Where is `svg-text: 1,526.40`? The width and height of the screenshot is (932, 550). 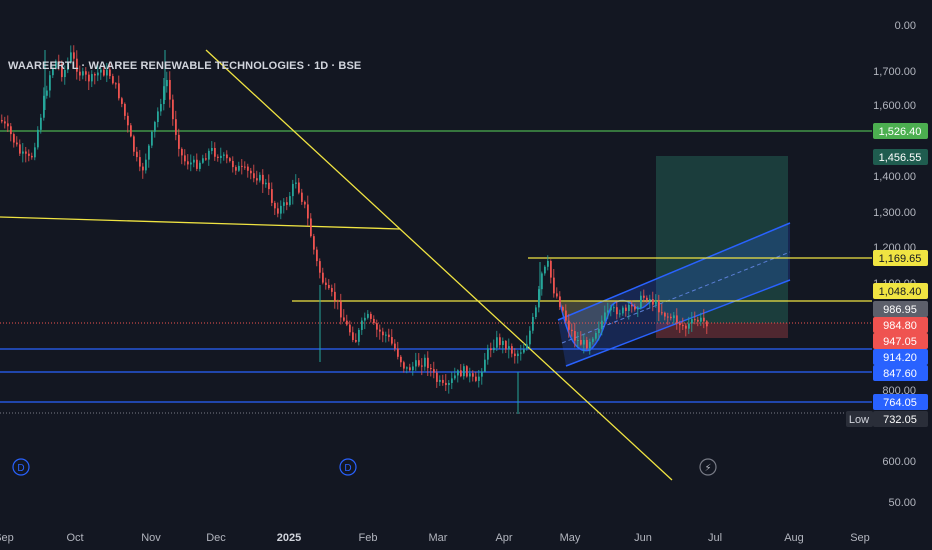
svg-text: 1,526.40 is located at coordinates (900, 132).